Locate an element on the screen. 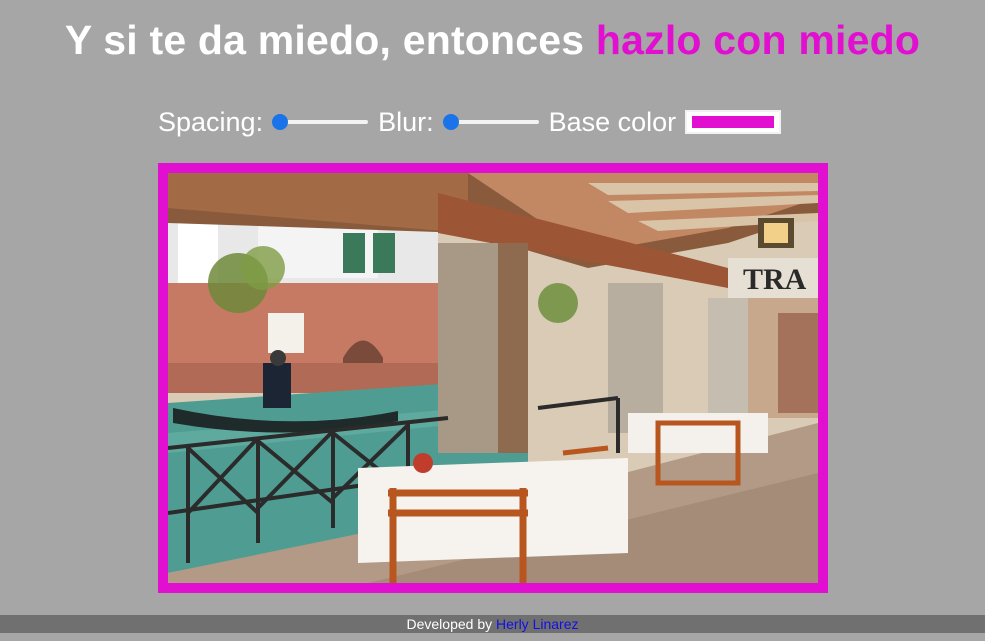 The height and width of the screenshot is (641, 985). title-highlight: hazlo con miedo is located at coordinates (758, 40).